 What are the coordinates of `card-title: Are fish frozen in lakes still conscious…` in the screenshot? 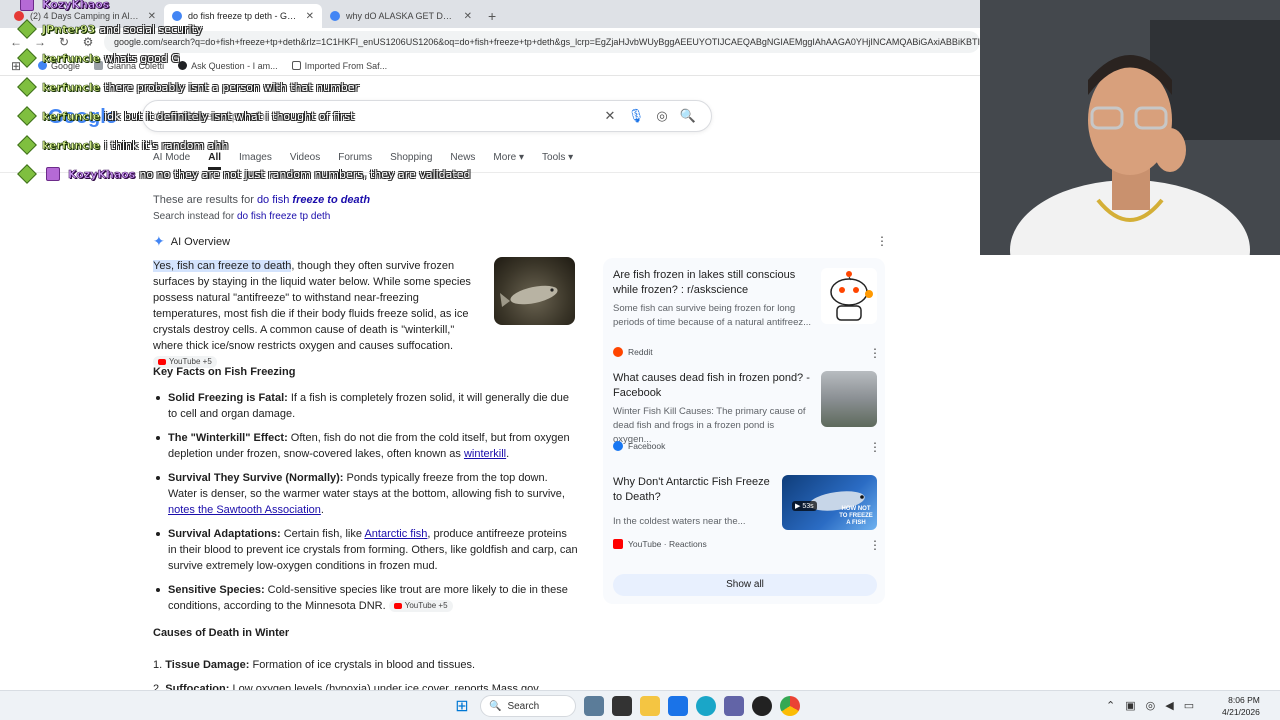 It's located at (713, 283).